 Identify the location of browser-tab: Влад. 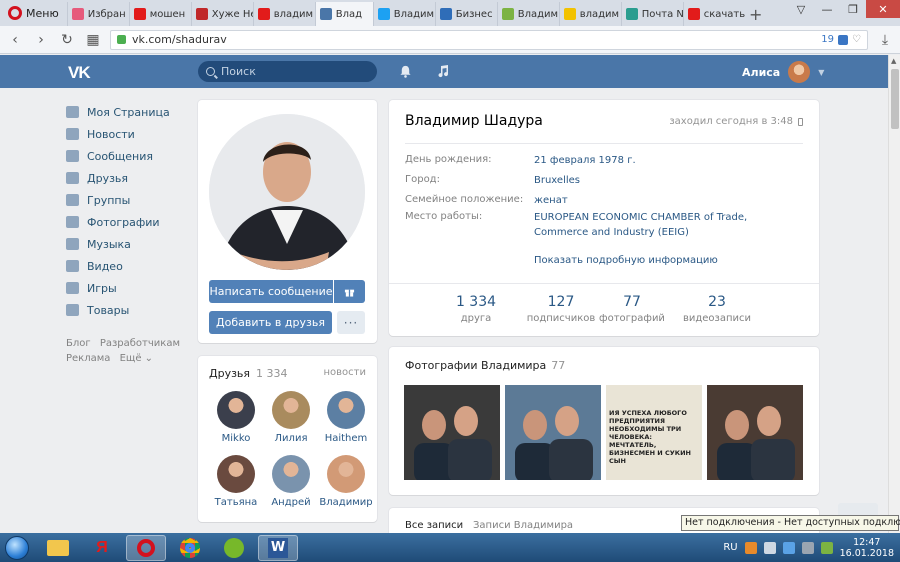
(343, 14).